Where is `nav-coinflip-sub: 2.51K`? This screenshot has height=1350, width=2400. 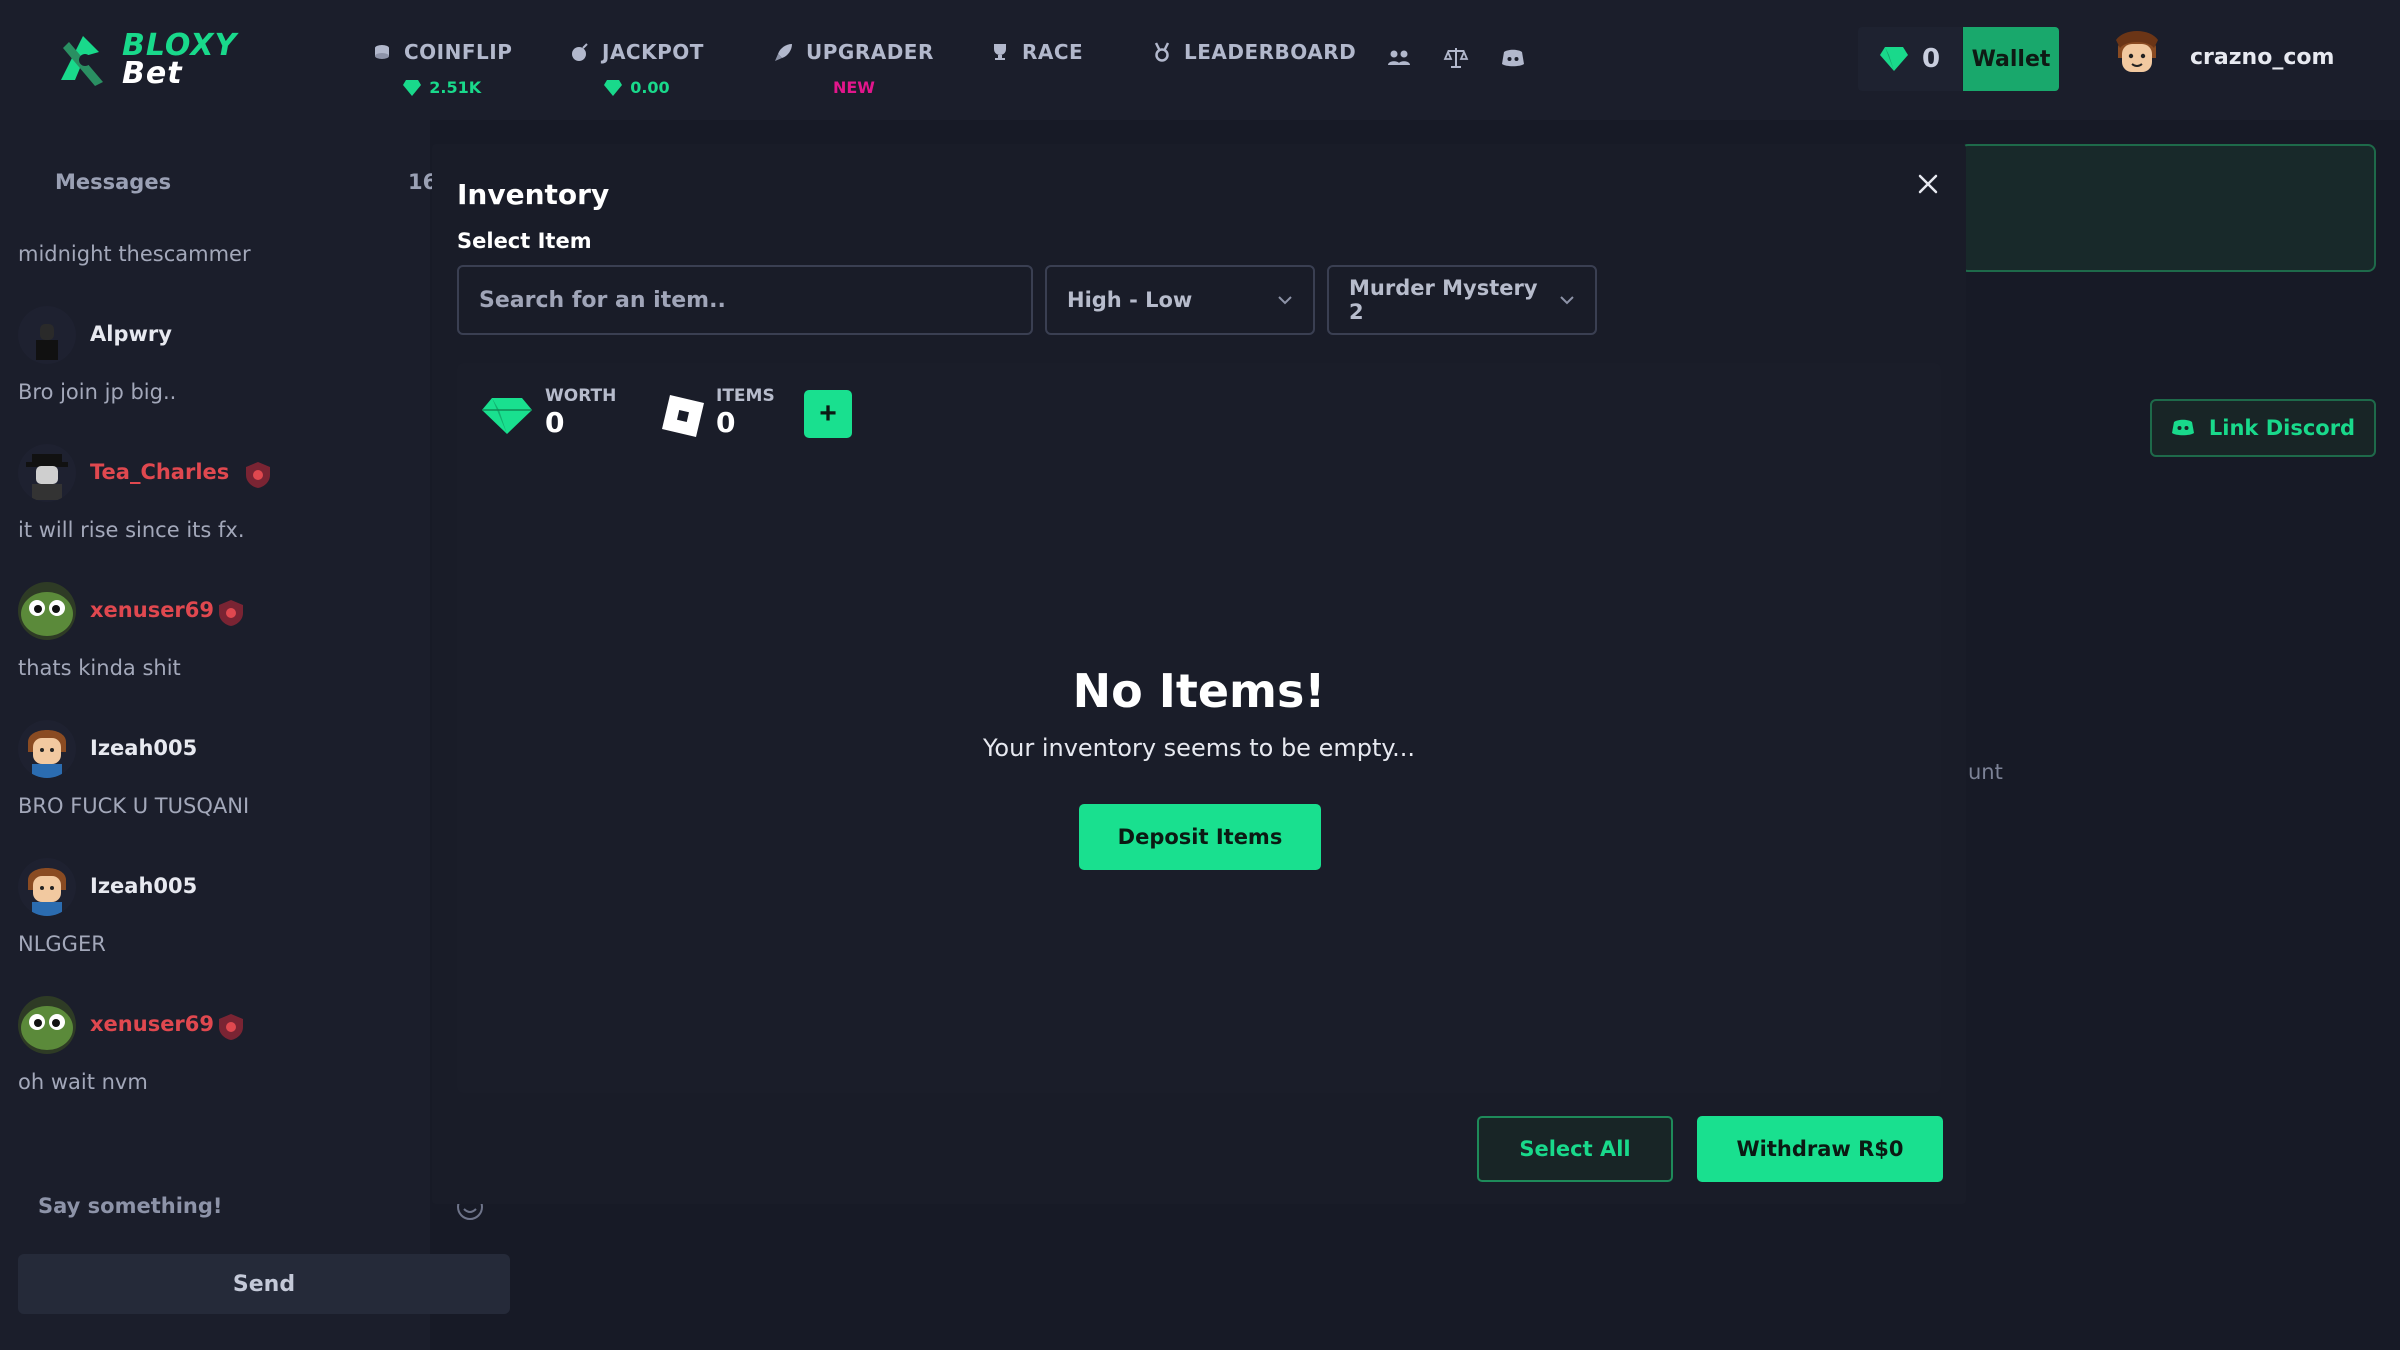 nav-coinflip-sub: 2.51K is located at coordinates (455, 87).